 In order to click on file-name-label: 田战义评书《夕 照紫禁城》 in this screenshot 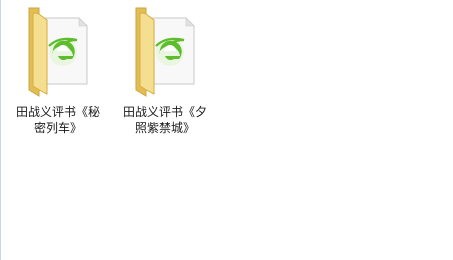, I will do `click(165, 120)`.